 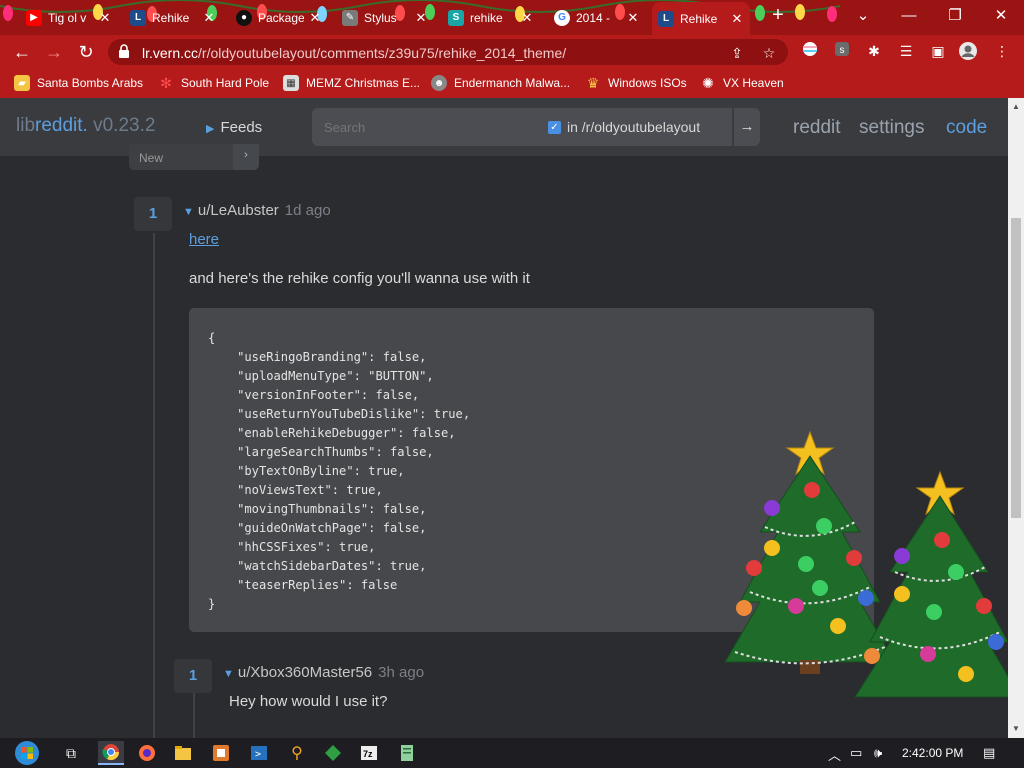 What do you see at coordinates (769, 53) in the screenshot?
I see `bookmark-star-icon: ☆` at bounding box center [769, 53].